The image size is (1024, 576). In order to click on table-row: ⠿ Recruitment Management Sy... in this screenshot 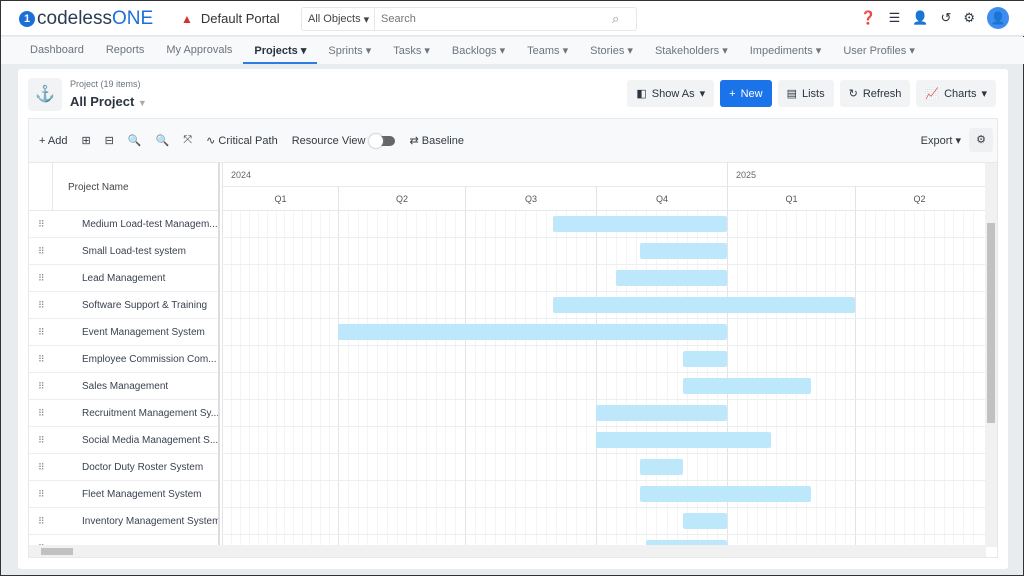, I will do `click(123, 413)`.